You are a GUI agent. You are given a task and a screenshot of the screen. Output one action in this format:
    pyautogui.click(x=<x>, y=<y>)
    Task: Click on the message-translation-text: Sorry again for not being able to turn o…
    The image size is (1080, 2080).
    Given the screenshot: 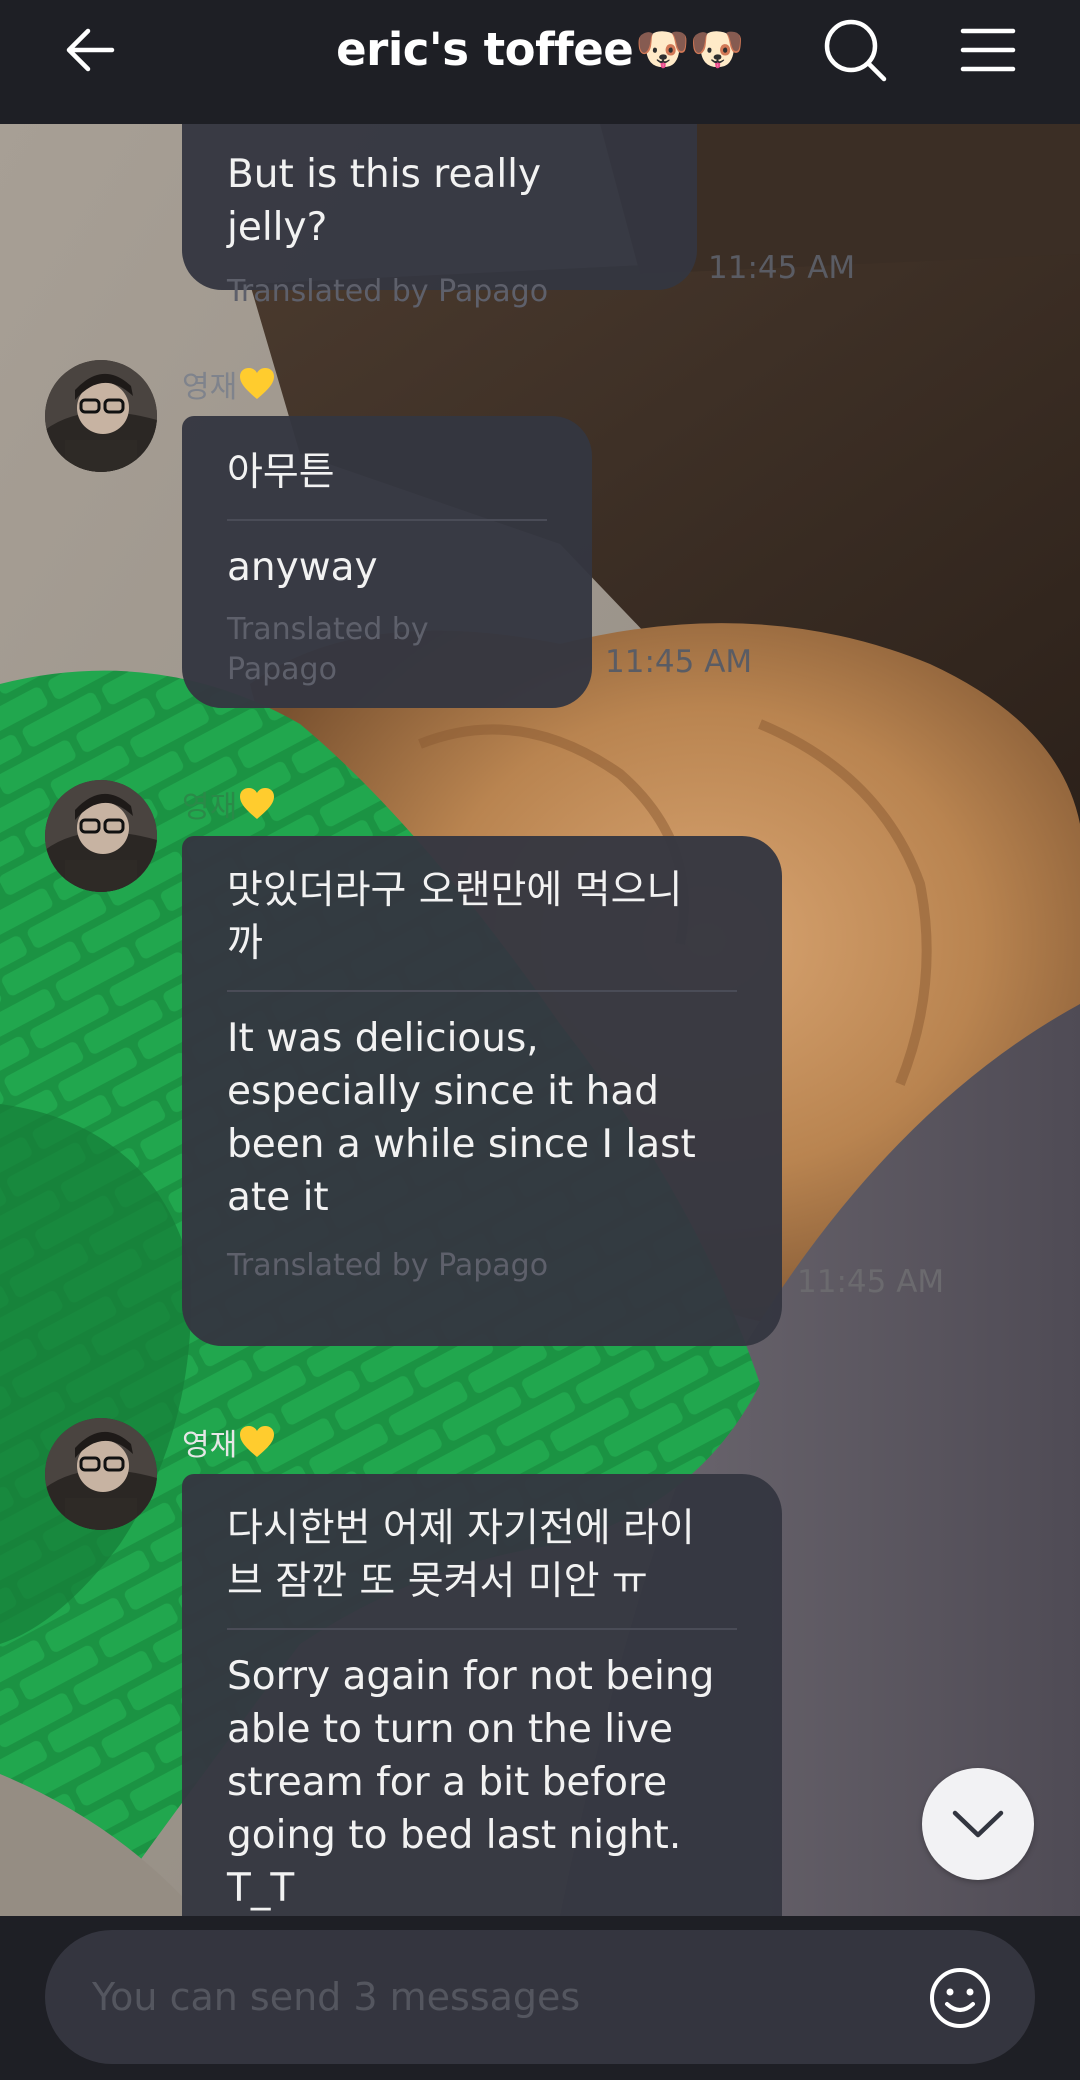 What is the action you would take?
    pyautogui.click(x=471, y=1782)
    